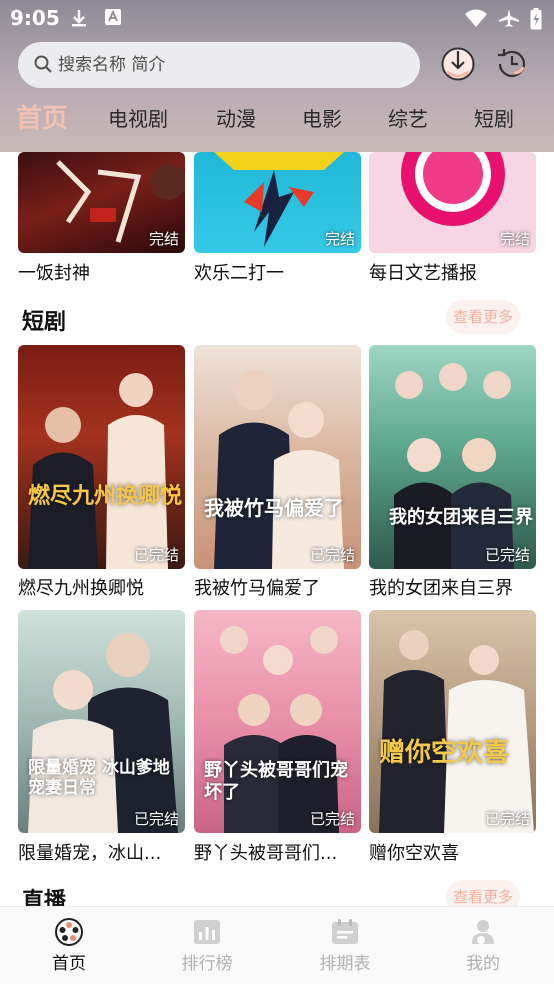  I want to click on wifi-icon, so click(476, 18).